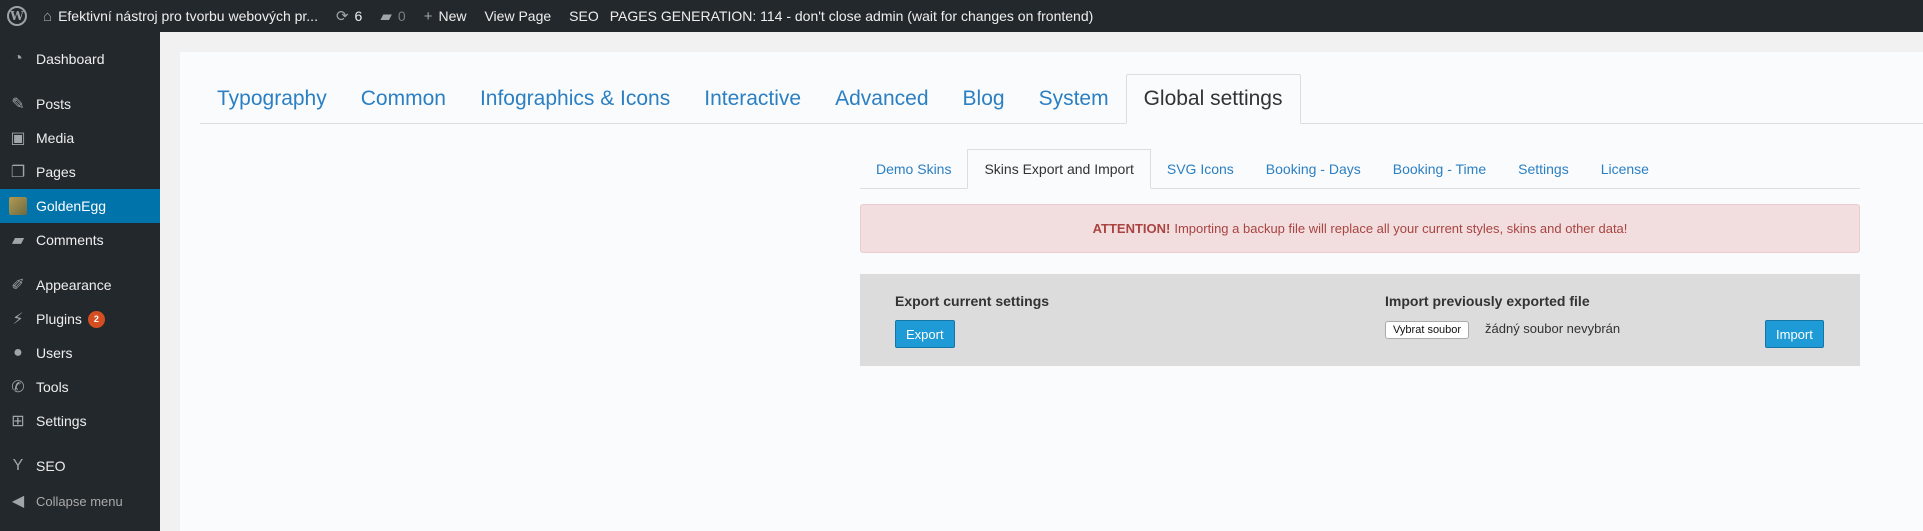  I want to click on file-status-text: žádný soubor nevybrán, so click(1553, 328).